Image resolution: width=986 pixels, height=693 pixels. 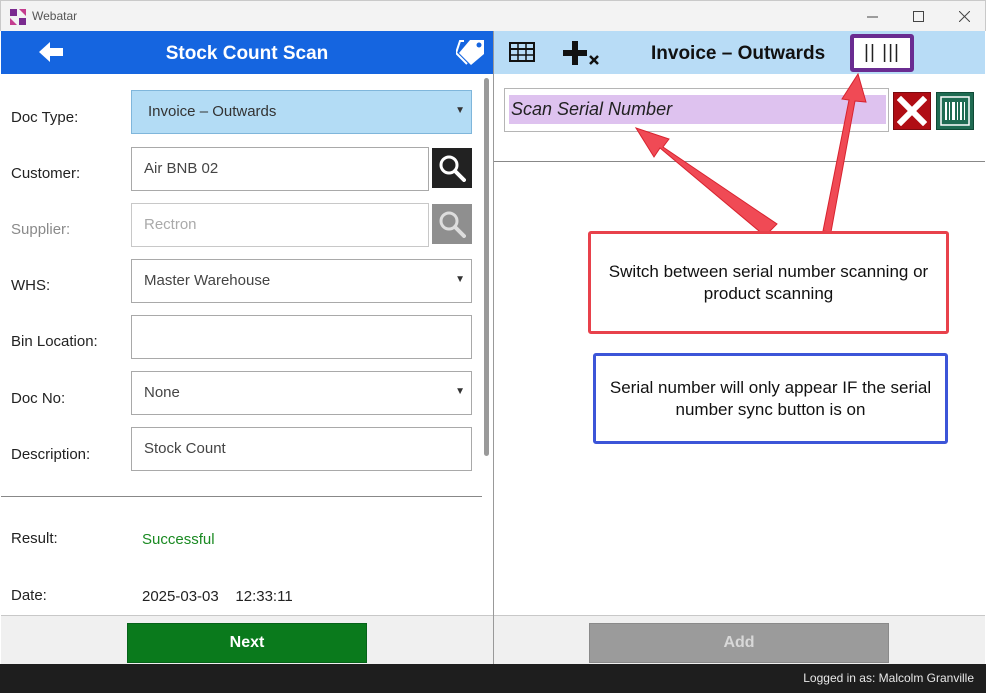 I want to click on scan-input-container, so click(x=696, y=110).